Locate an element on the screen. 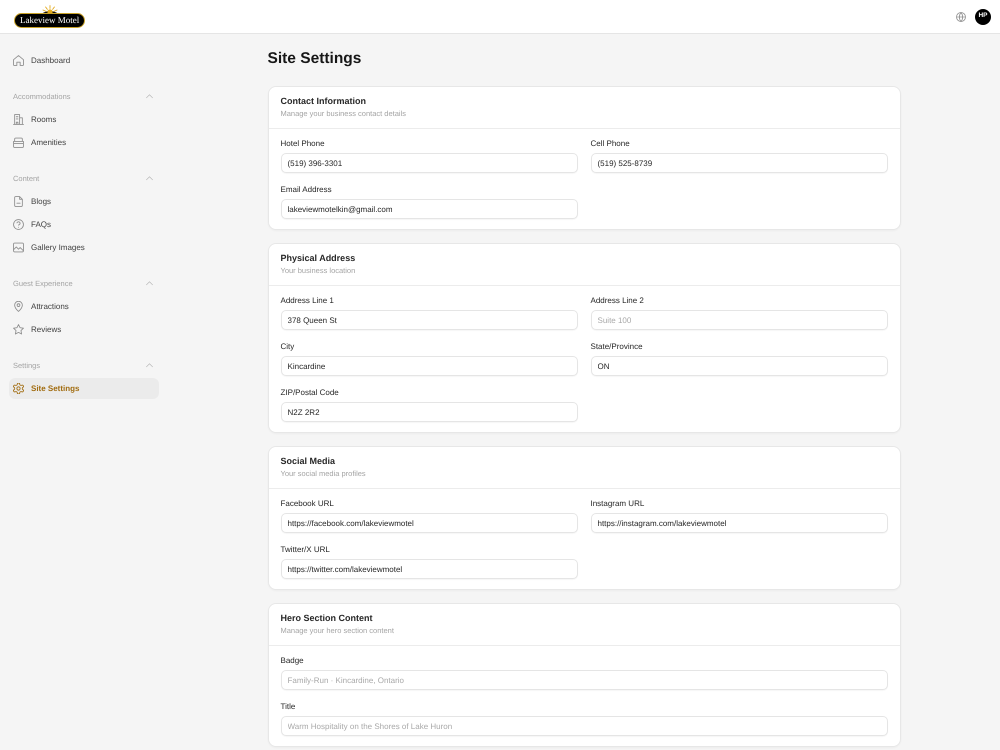  field-label: Facebook URL is located at coordinates (307, 504).